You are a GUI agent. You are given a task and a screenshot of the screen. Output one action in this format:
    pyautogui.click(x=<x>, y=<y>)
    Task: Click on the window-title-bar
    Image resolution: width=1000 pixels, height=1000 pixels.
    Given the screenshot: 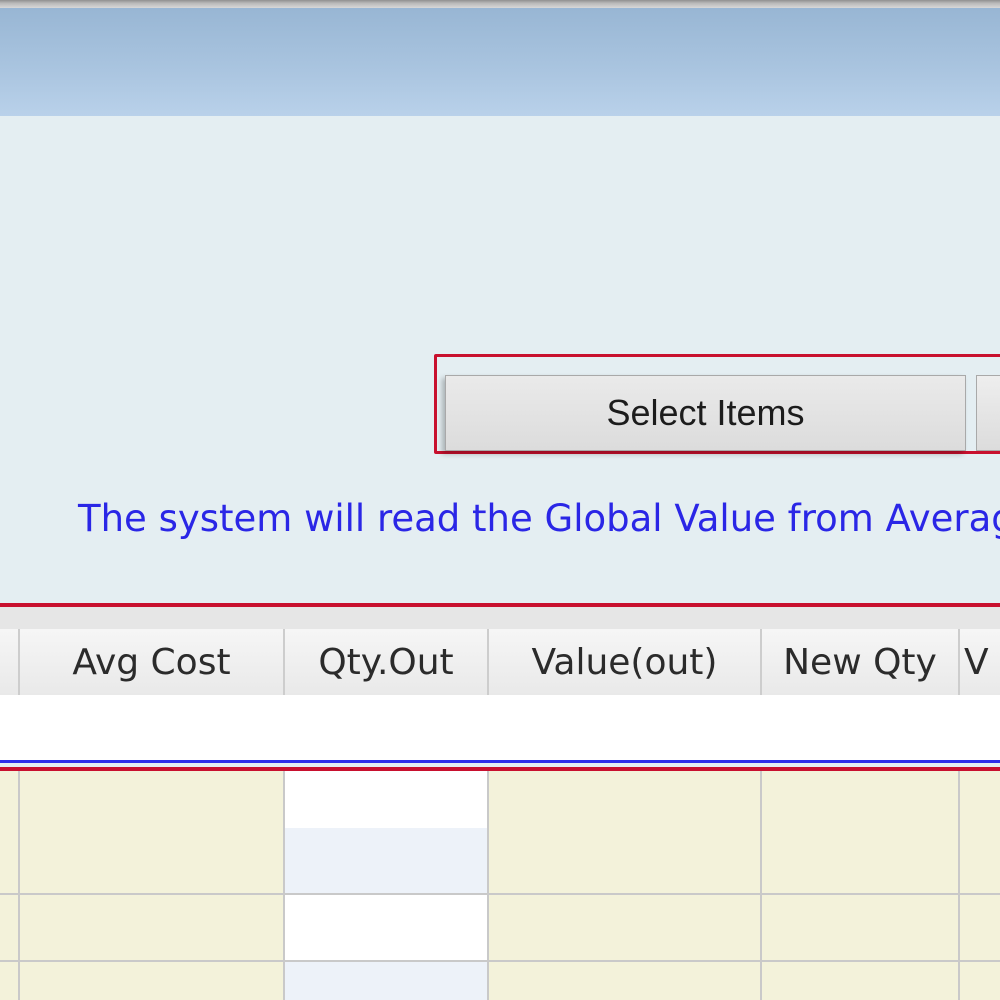 What is the action you would take?
    pyautogui.click(x=500, y=62)
    